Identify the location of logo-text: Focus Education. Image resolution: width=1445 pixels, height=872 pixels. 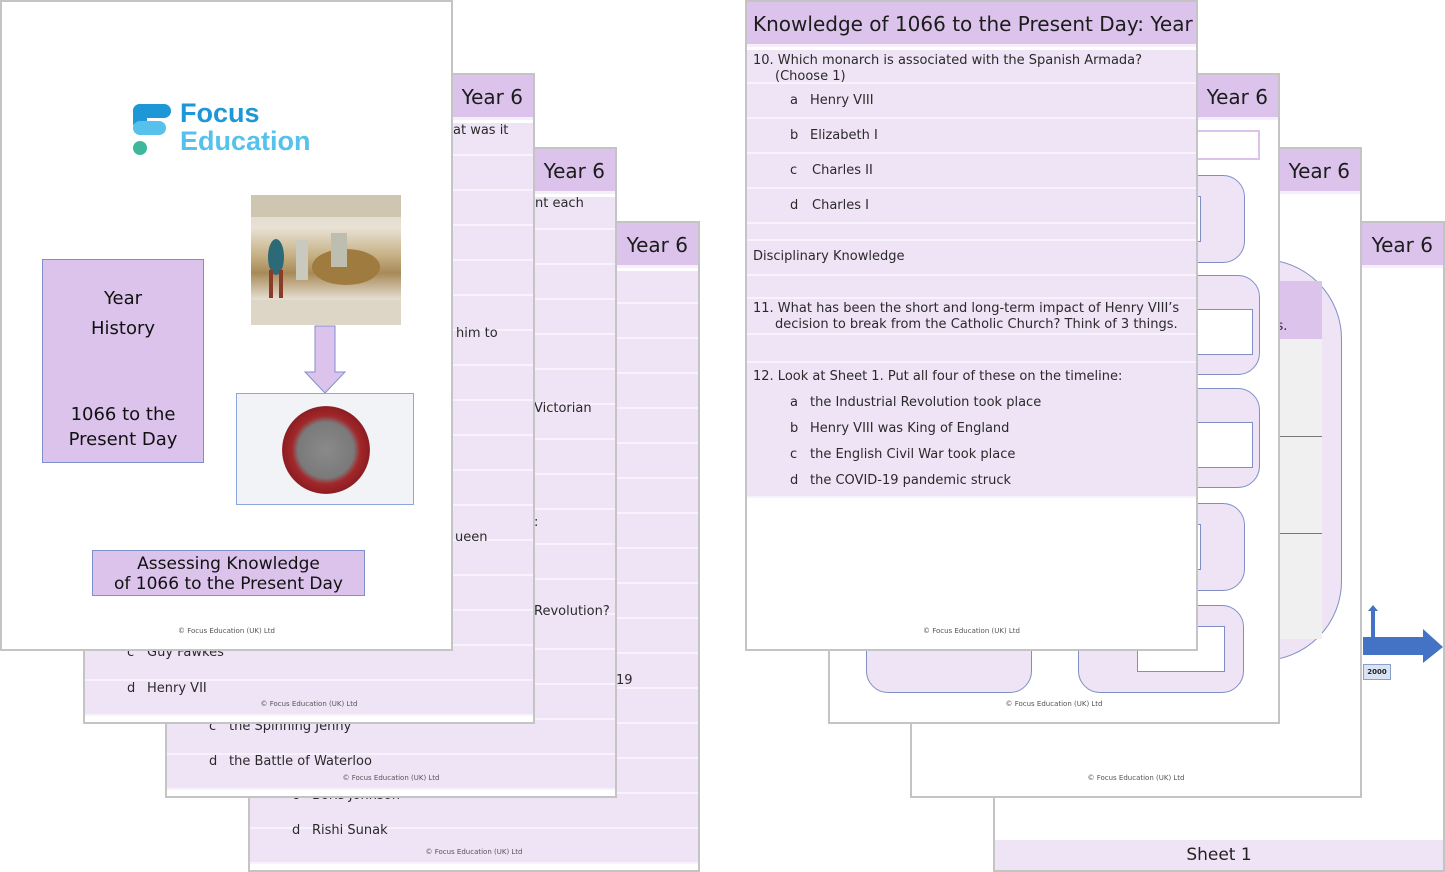
(245, 127).